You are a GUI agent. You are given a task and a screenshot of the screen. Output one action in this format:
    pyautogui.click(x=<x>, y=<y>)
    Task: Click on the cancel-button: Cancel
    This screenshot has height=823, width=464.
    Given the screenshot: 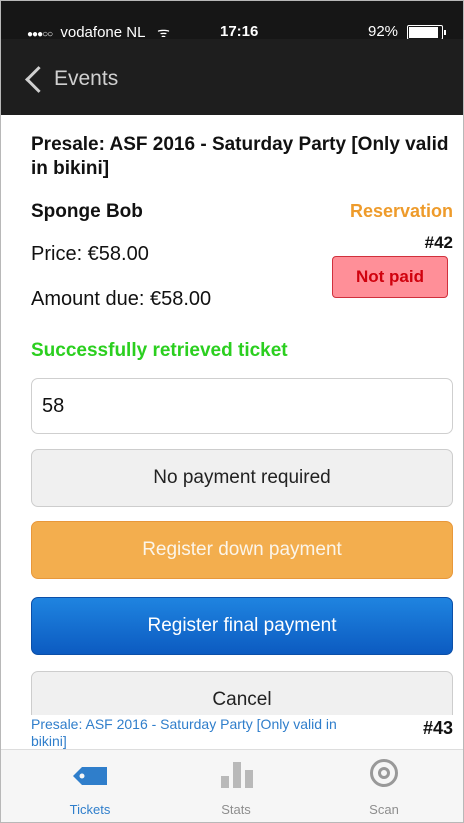 What is the action you would take?
    pyautogui.click(x=242, y=693)
    